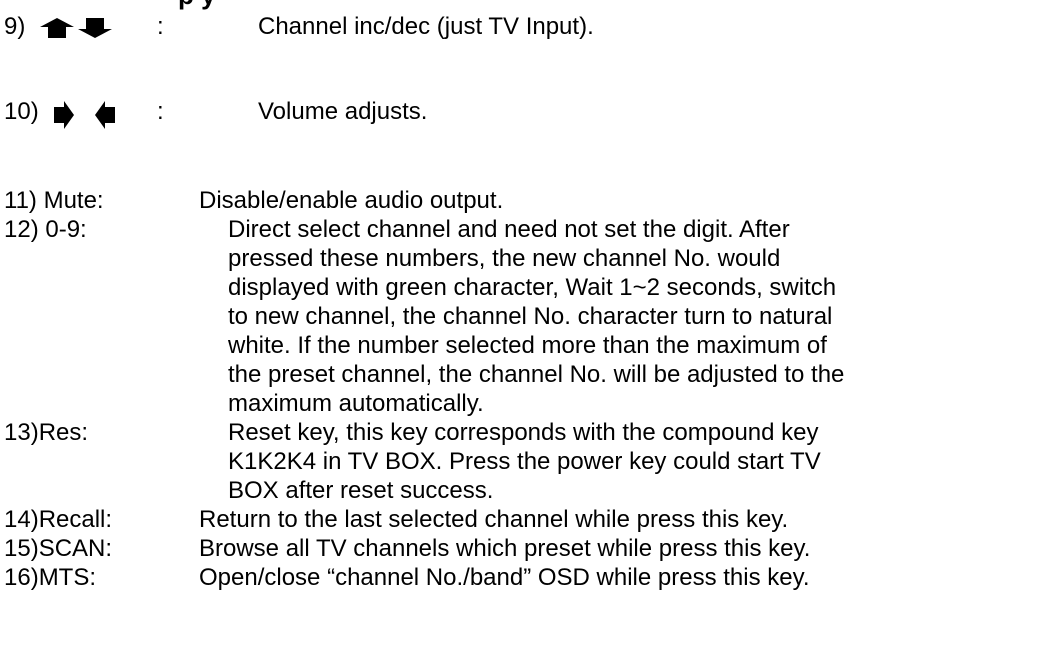 Image resolution: width=1054 pixels, height=664 pixels. I want to click on cropped-heading: p y, so click(197, 5).